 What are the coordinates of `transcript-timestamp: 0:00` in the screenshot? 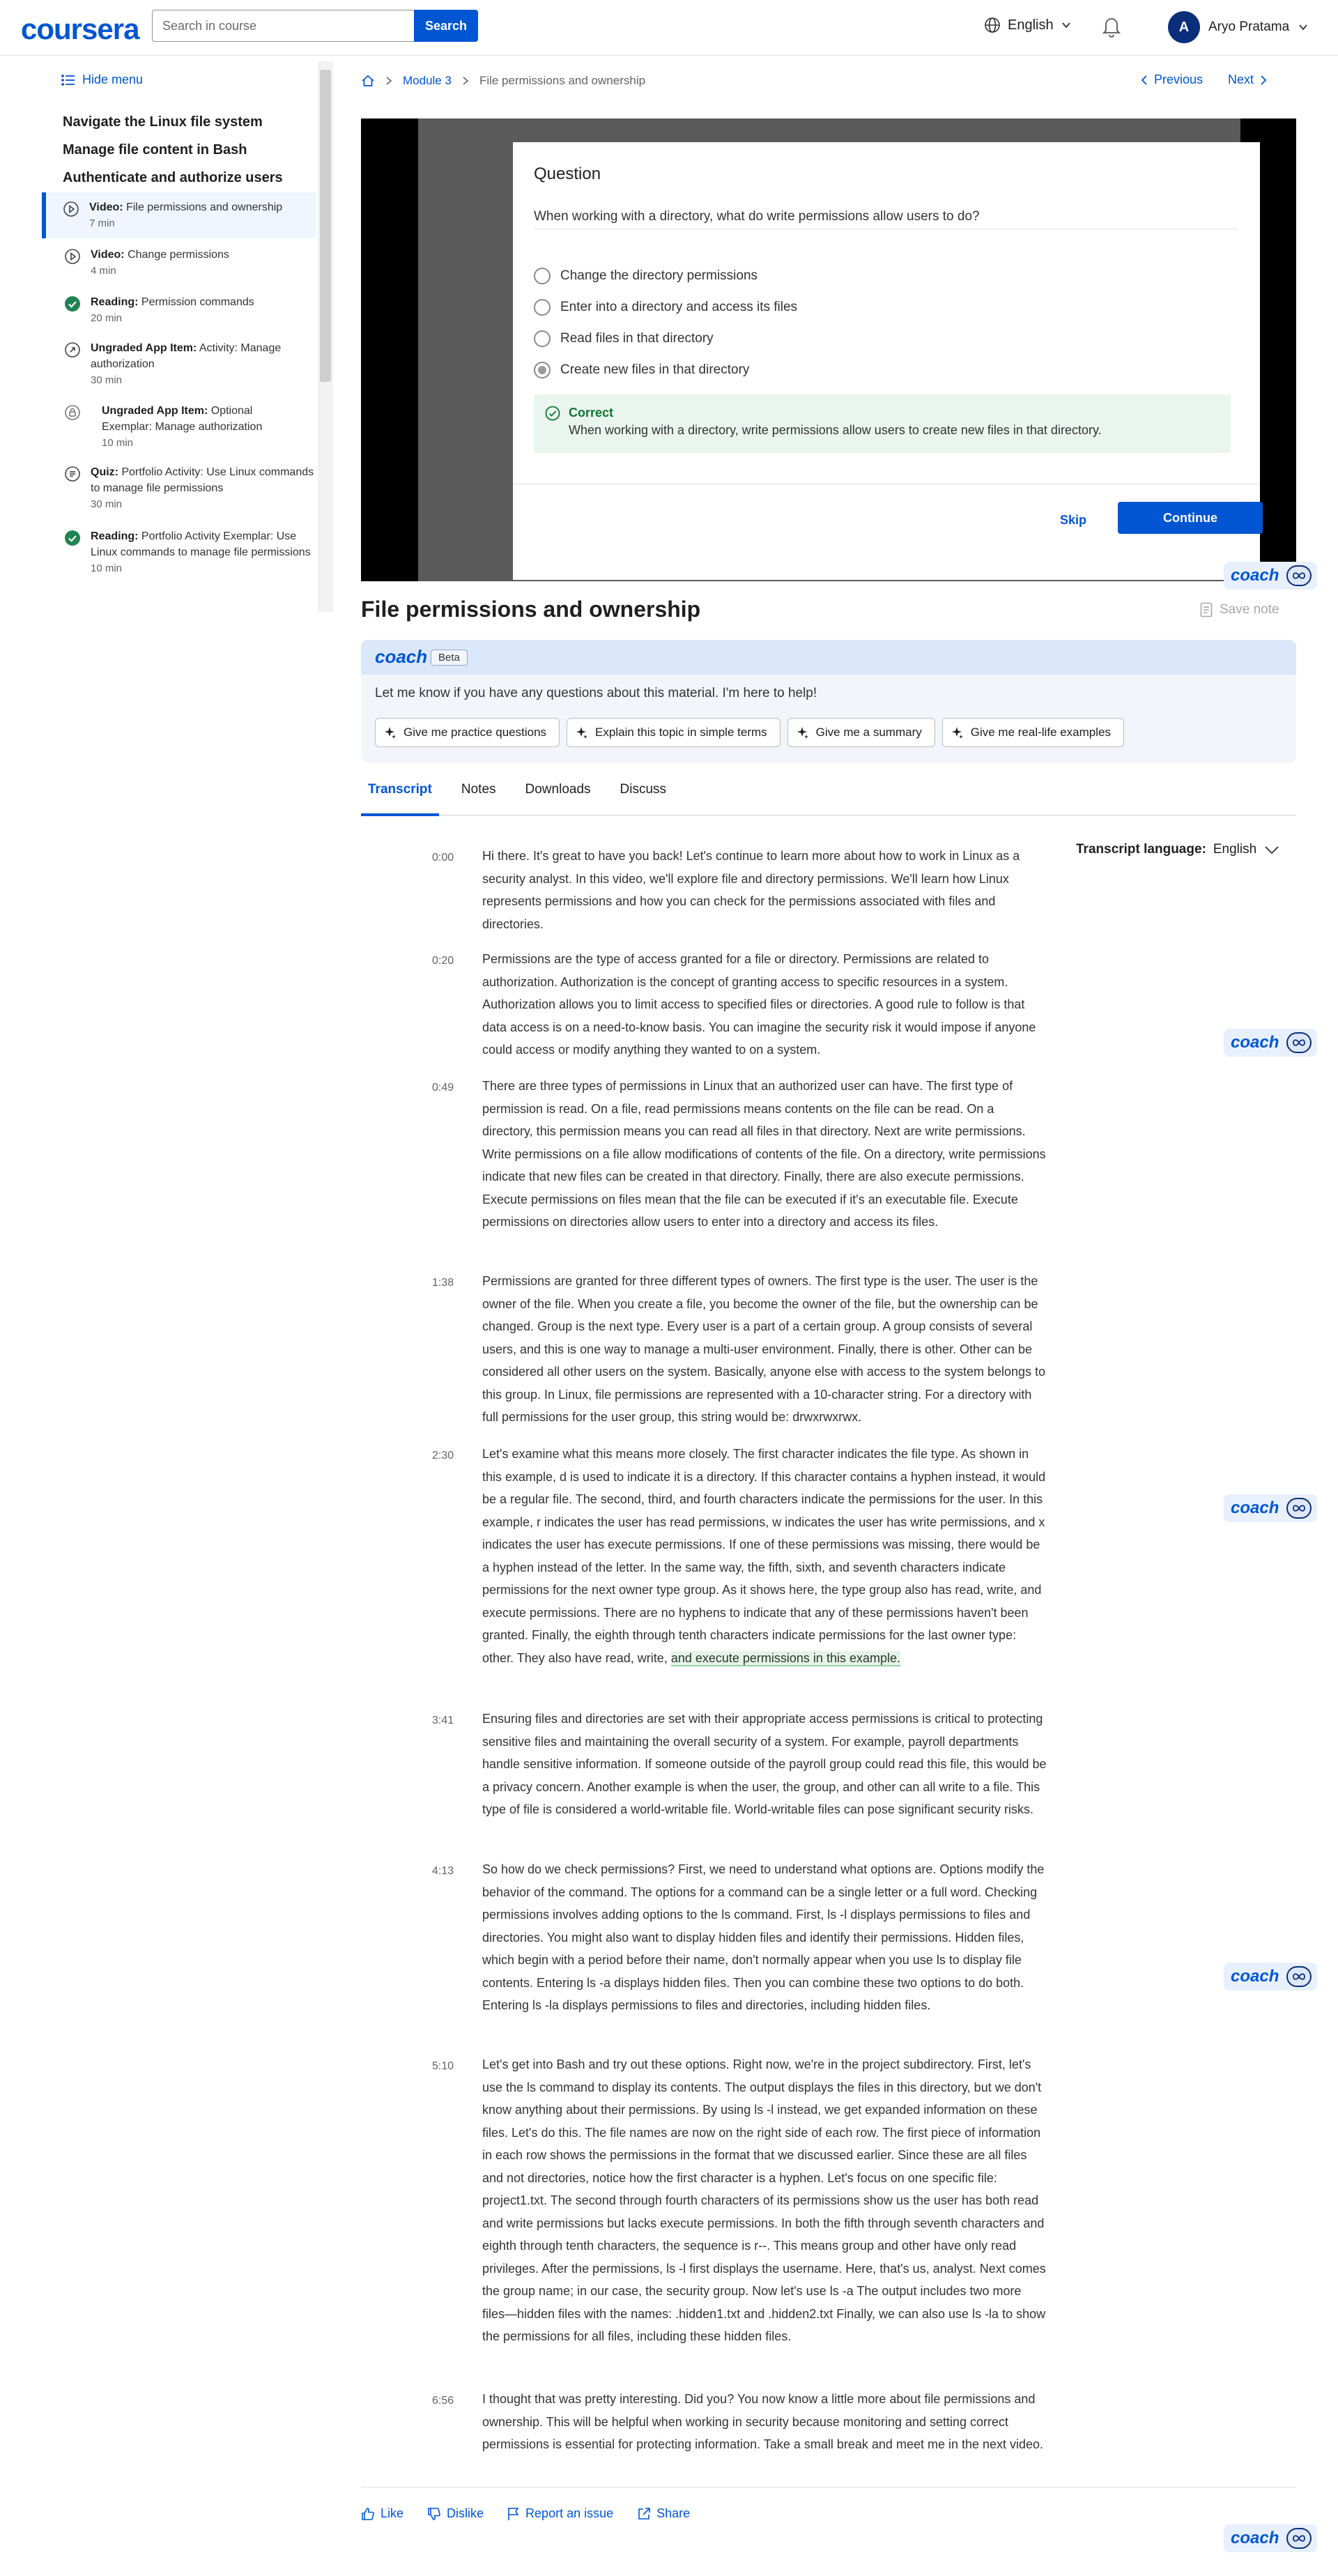 It's located at (443, 858).